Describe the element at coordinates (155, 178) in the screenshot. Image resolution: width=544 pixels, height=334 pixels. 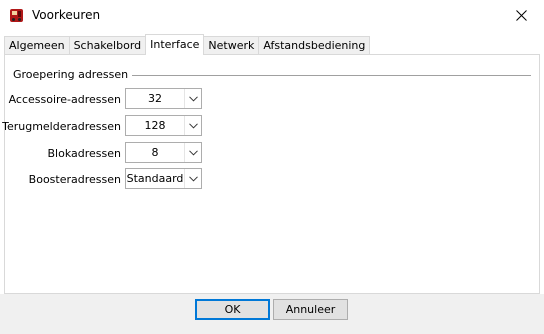
I see `combo-value: Standaard` at that location.